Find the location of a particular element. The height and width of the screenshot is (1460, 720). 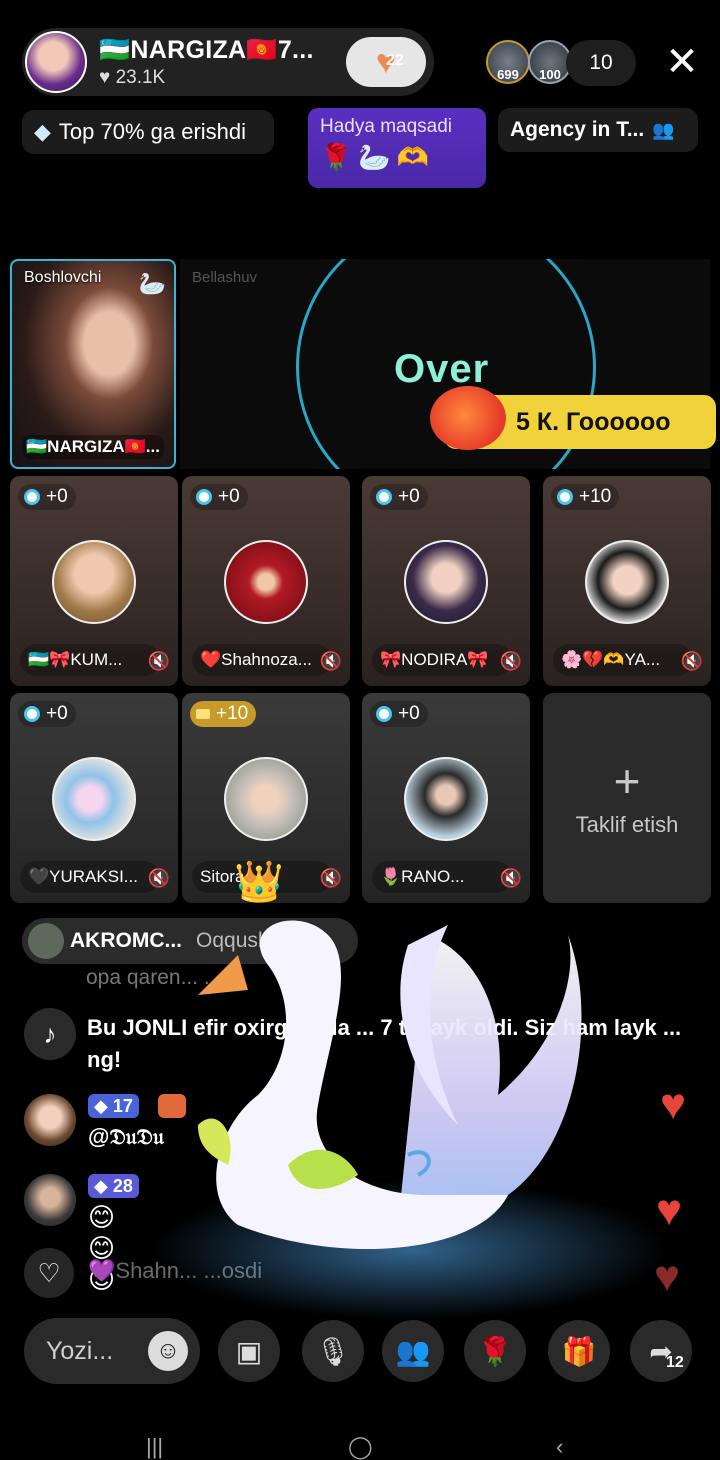

diamond-icon: ◆ is located at coordinates (42, 131).